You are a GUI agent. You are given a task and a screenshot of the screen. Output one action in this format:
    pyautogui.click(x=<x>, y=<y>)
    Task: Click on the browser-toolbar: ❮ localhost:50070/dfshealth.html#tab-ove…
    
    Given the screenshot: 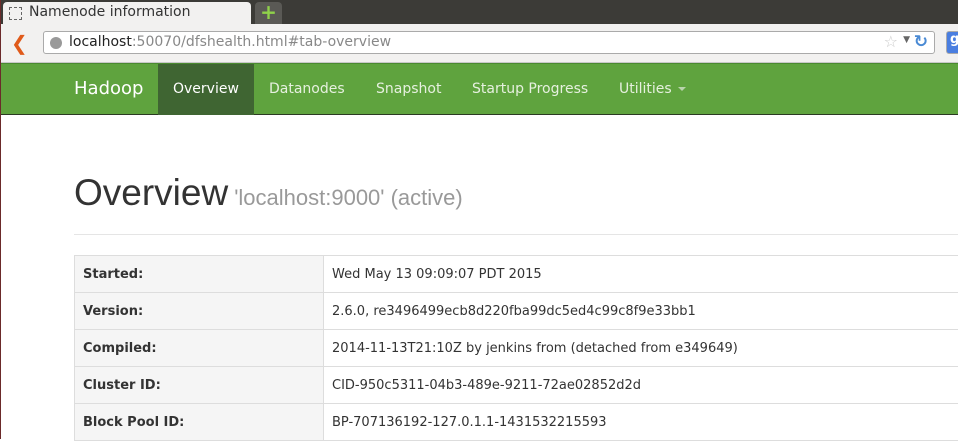 What is the action you would take?
    pyautogui.click(x=479, y=43)
    